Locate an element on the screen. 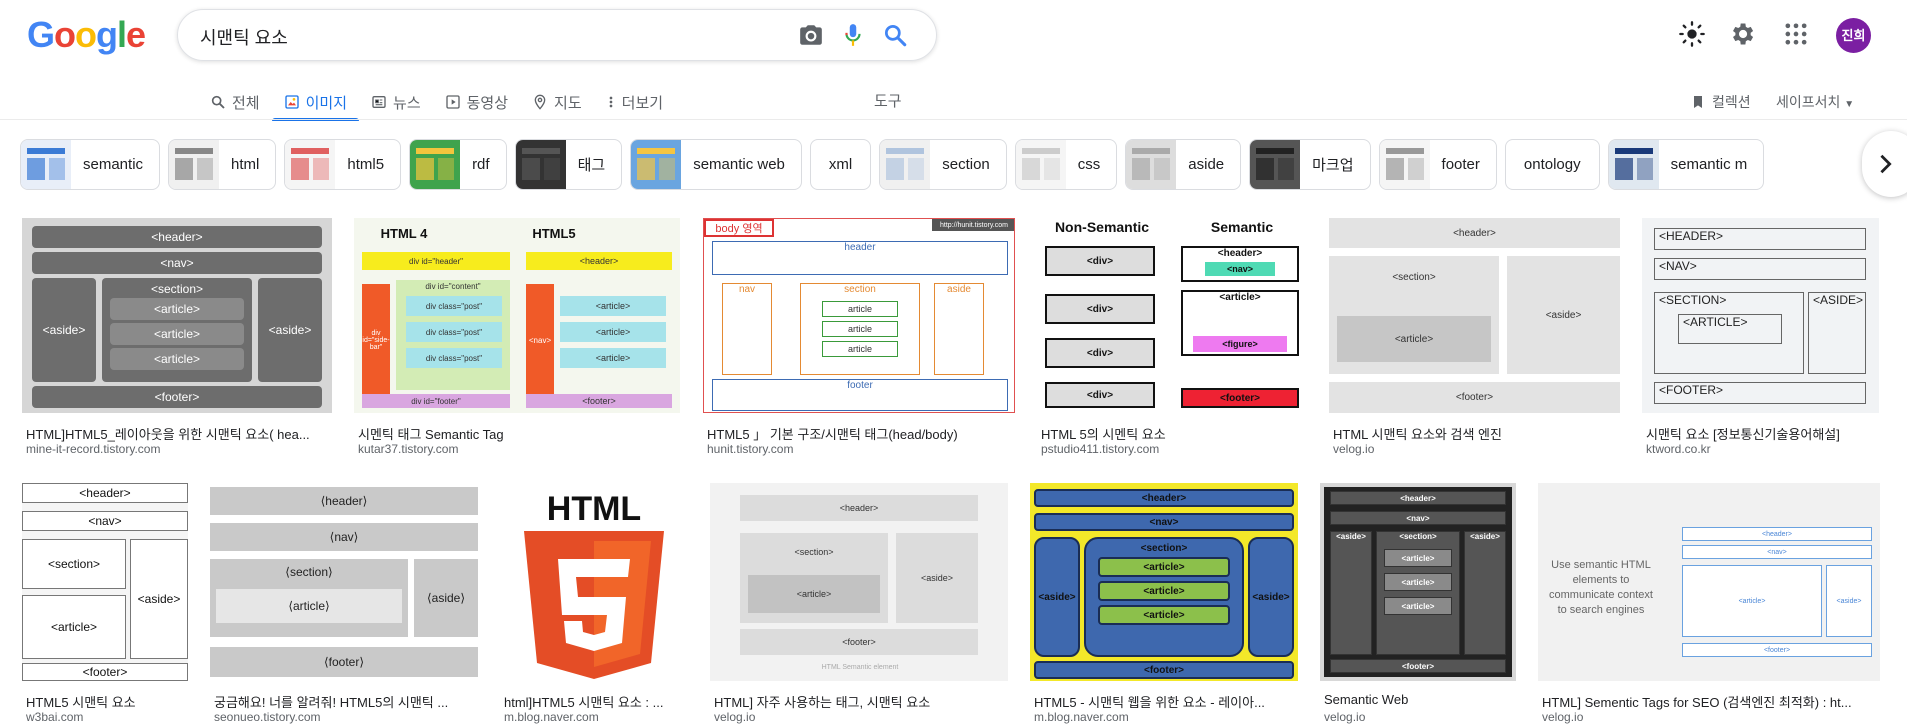 Image resolution: width=1907 pixels, height=728 pixels. more-vert-icon is located at coordinates (610, 102).